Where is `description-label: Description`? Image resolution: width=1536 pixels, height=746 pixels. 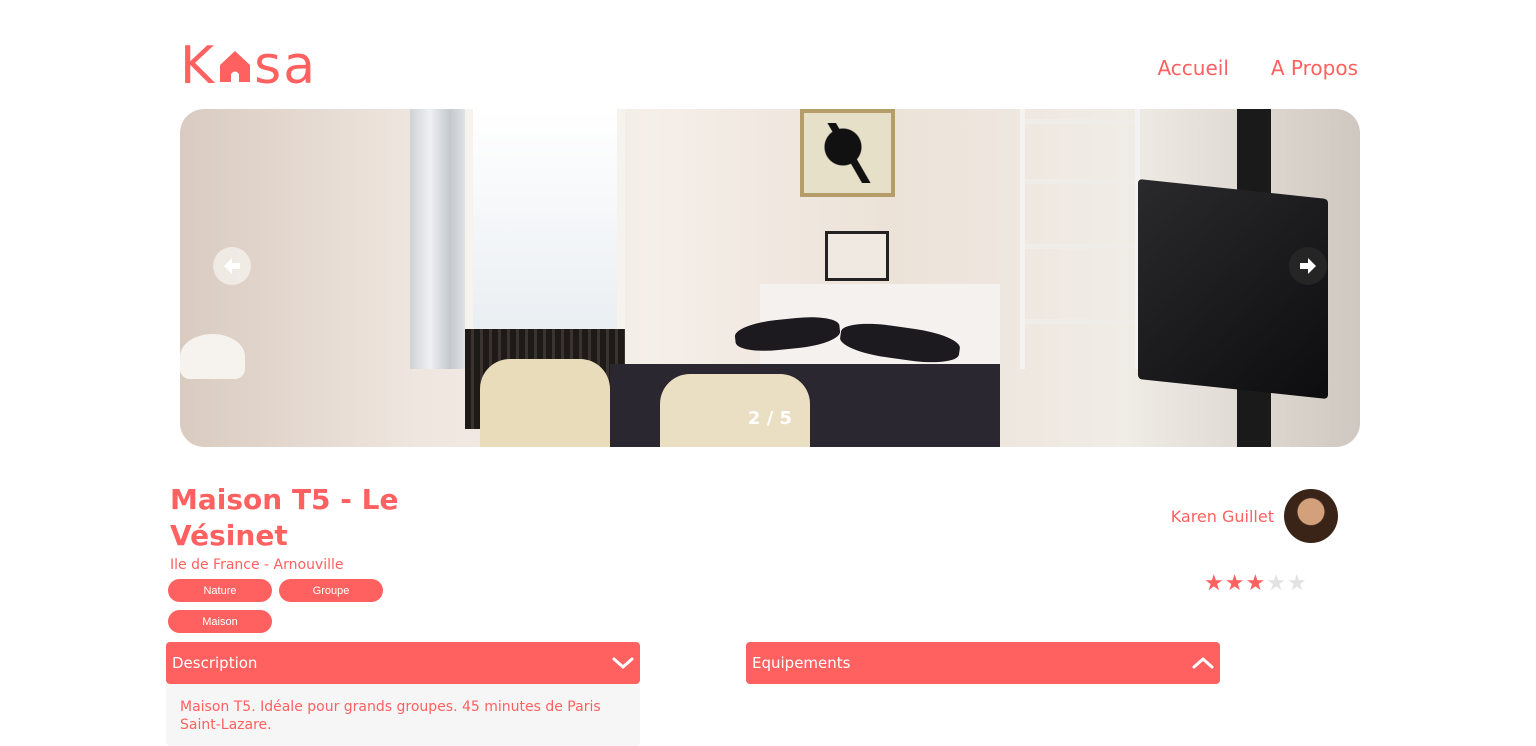 description-label: Description is located at coordinates (215, 663).